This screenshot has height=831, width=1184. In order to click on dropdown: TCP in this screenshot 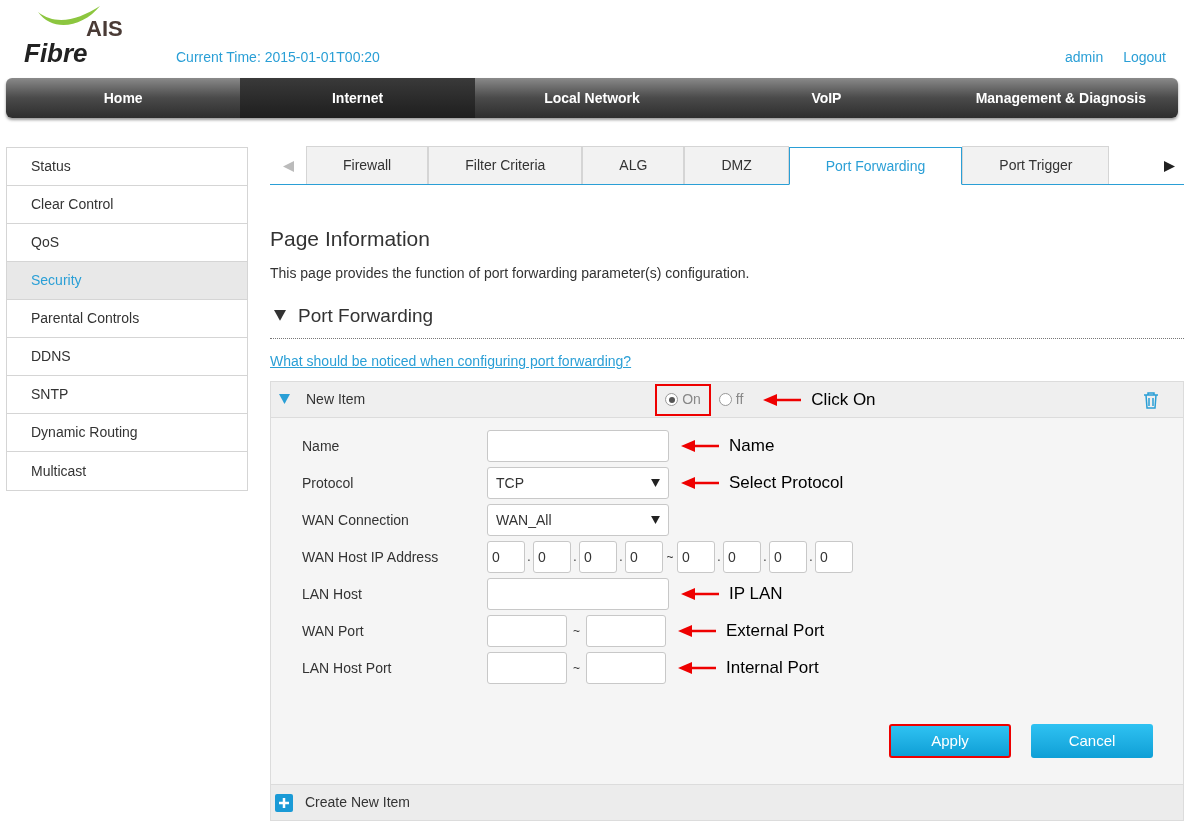, I will do `click(578, 483)`.